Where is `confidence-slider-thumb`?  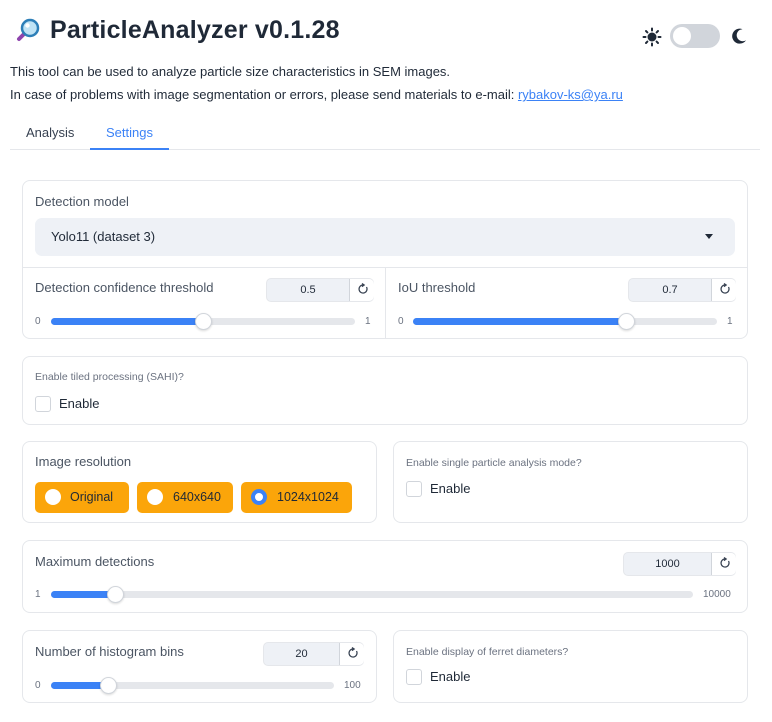 confidence-slider-thumb is located at coordinates (203, 321).